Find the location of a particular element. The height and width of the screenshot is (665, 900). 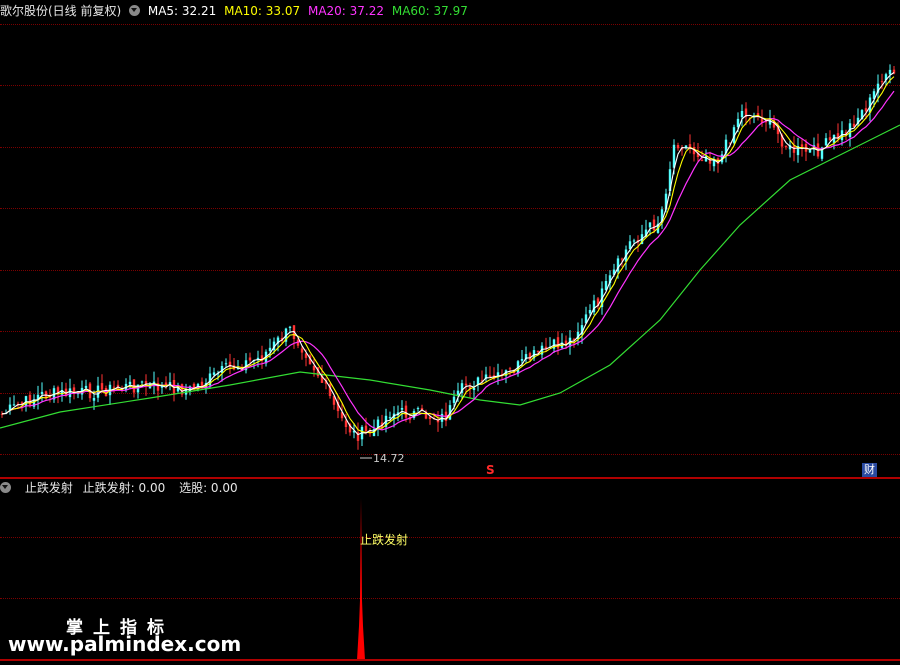

bottom-border is located at coordinates (450, 660).